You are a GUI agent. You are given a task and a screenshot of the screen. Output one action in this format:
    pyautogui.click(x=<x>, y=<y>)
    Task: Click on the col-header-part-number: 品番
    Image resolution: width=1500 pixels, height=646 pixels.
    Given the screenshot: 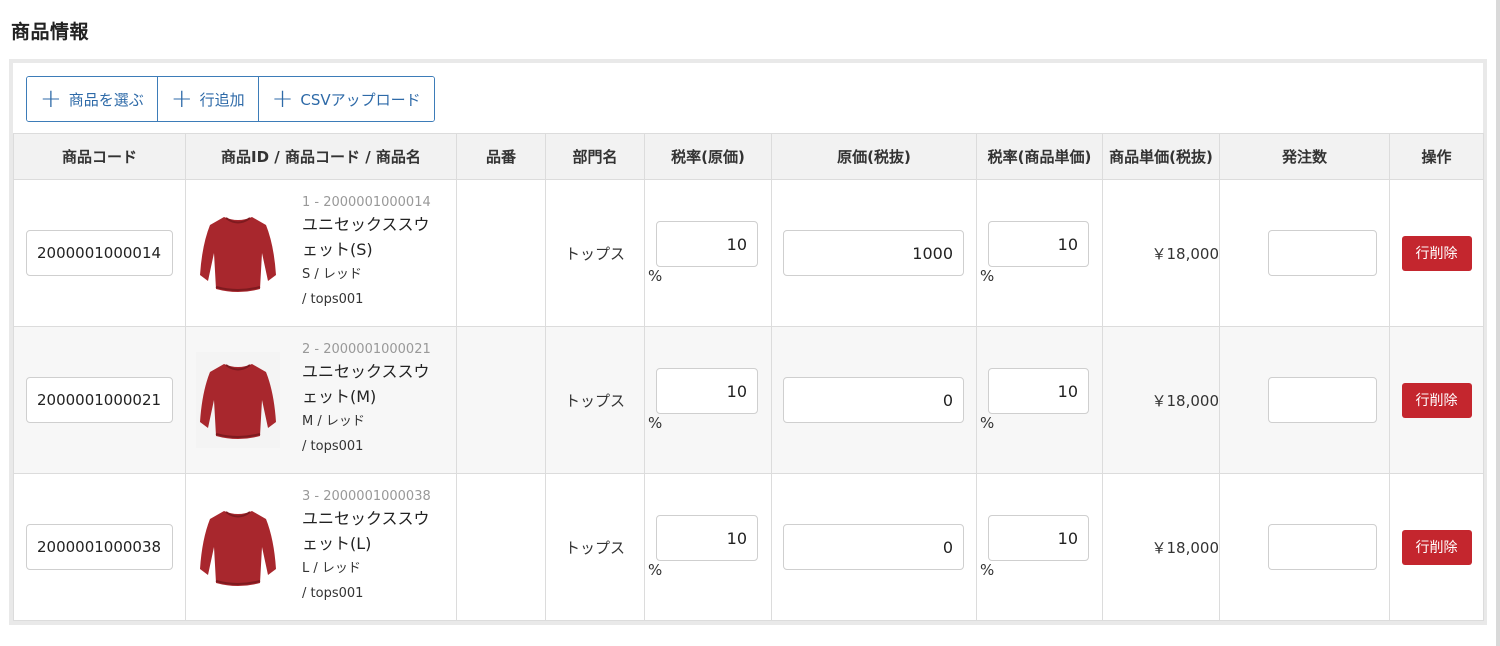 What is the action you would take?
    pyautogui.click(x=501, y=156)
    